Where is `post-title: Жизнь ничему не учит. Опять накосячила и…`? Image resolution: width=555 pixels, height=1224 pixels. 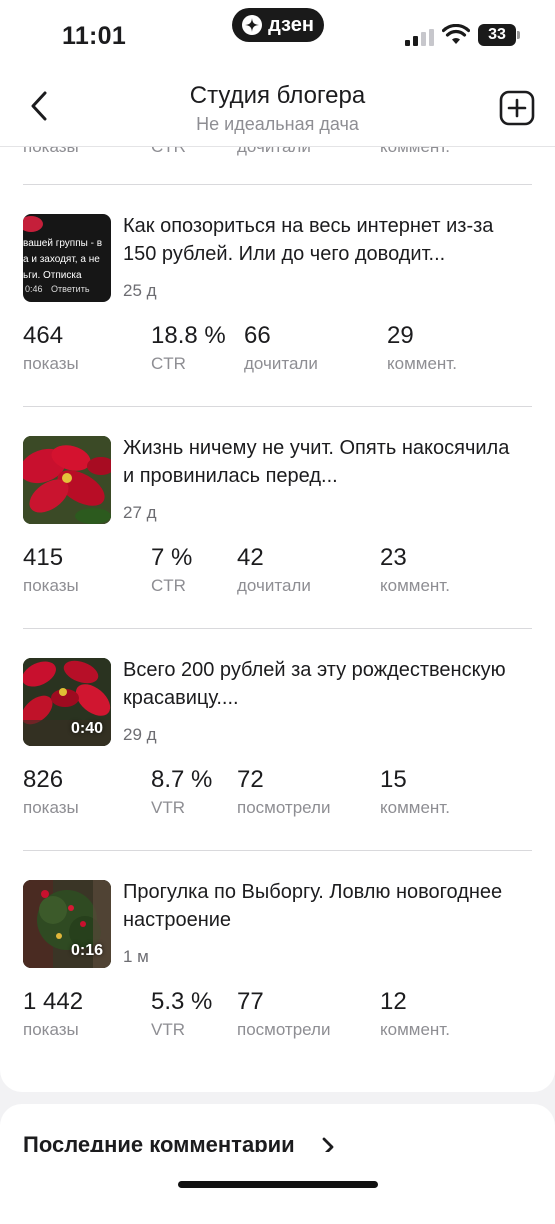 post-title: Жизнь ничему не учит. Опять накосячила и… is located at coordinates (323, 462).